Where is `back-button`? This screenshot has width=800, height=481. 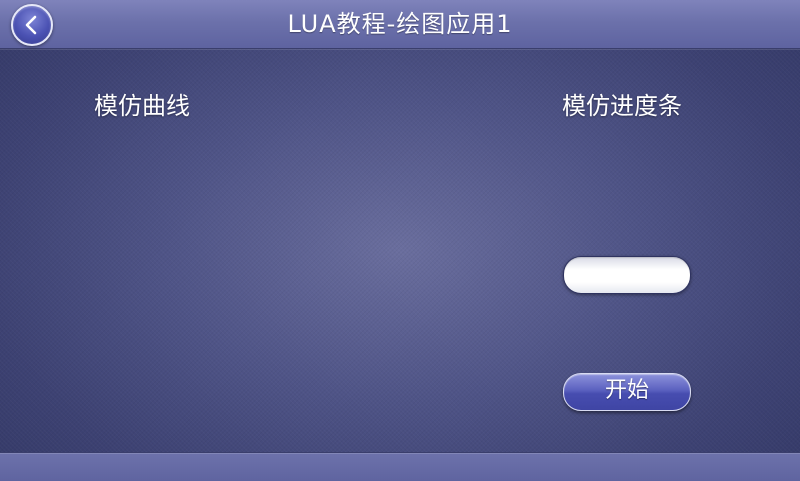 back-button is located at coordinates (32, 25).